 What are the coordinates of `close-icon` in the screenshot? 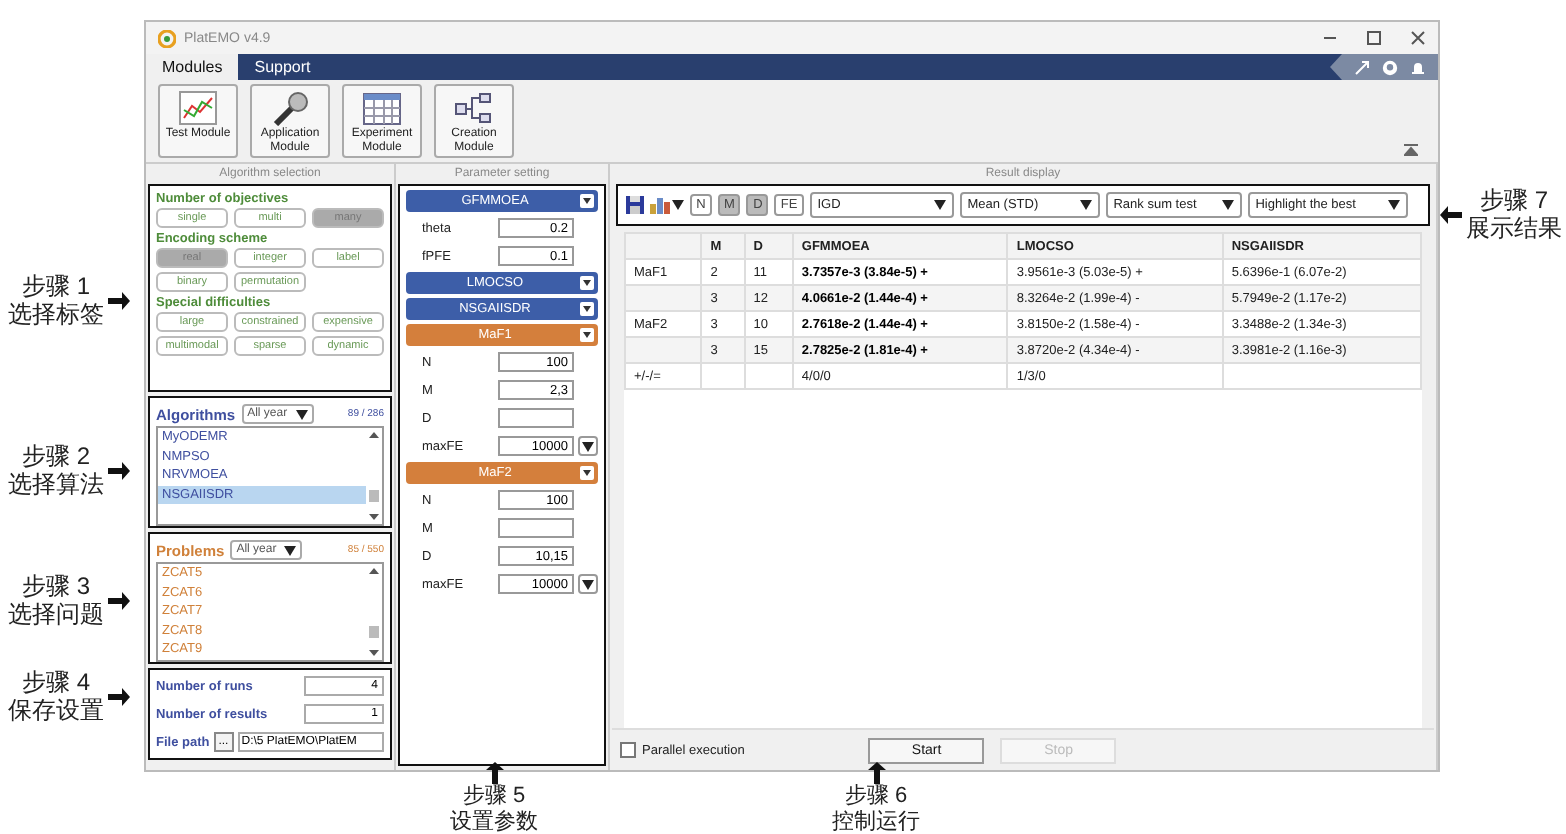 It's located at (1418, 38).